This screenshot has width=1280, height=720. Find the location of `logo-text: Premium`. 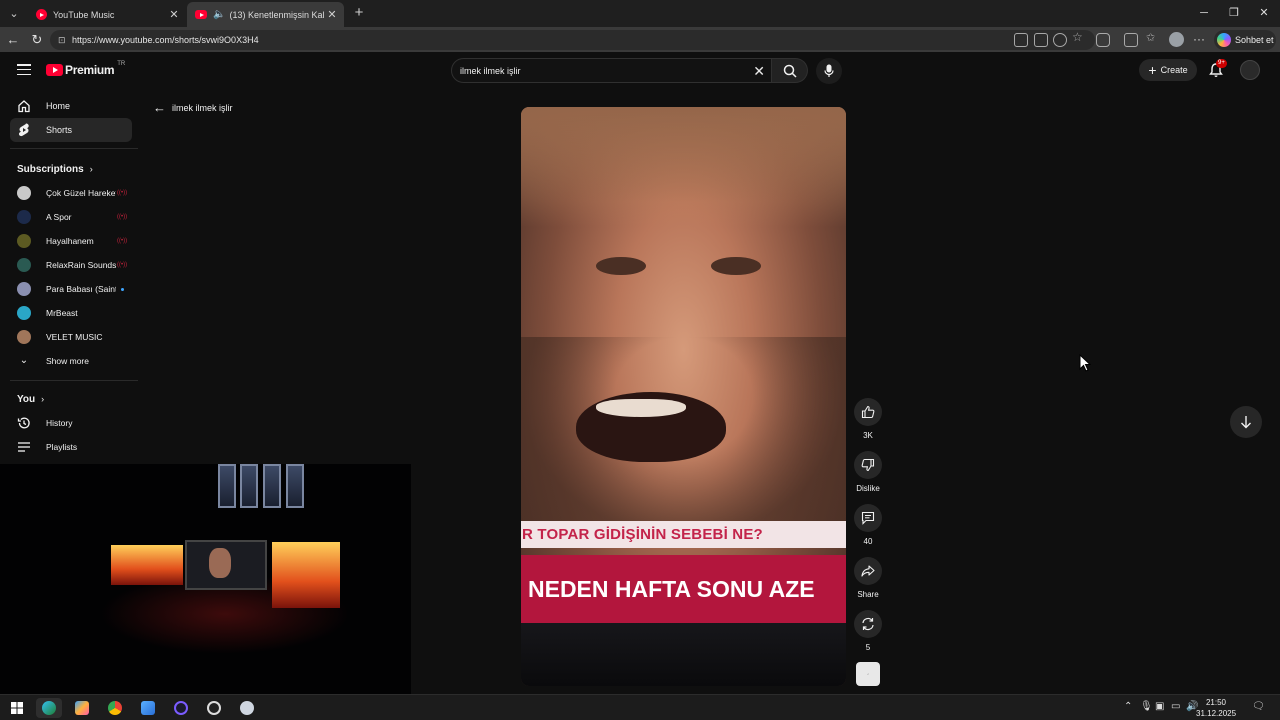

logo-text: Premium is located at coordinates (90, 70).